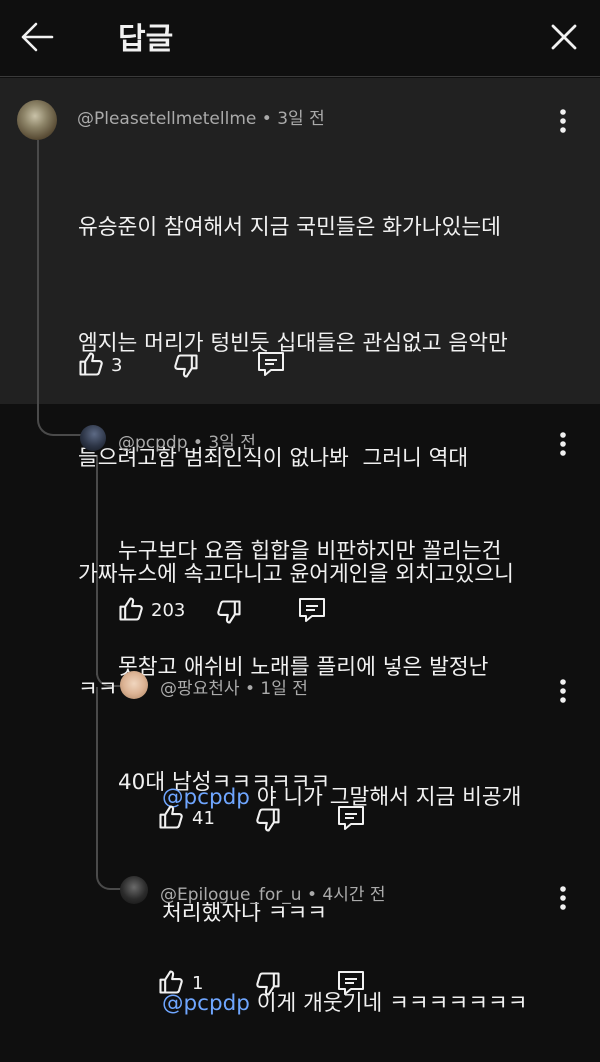  Describe the element at coordinates (388, 1003) in the screenshot. I see `comment-line-rest: 이게 개웃기네 ㅋㅋㅋㅋㅋㅋㅋ` at that location.